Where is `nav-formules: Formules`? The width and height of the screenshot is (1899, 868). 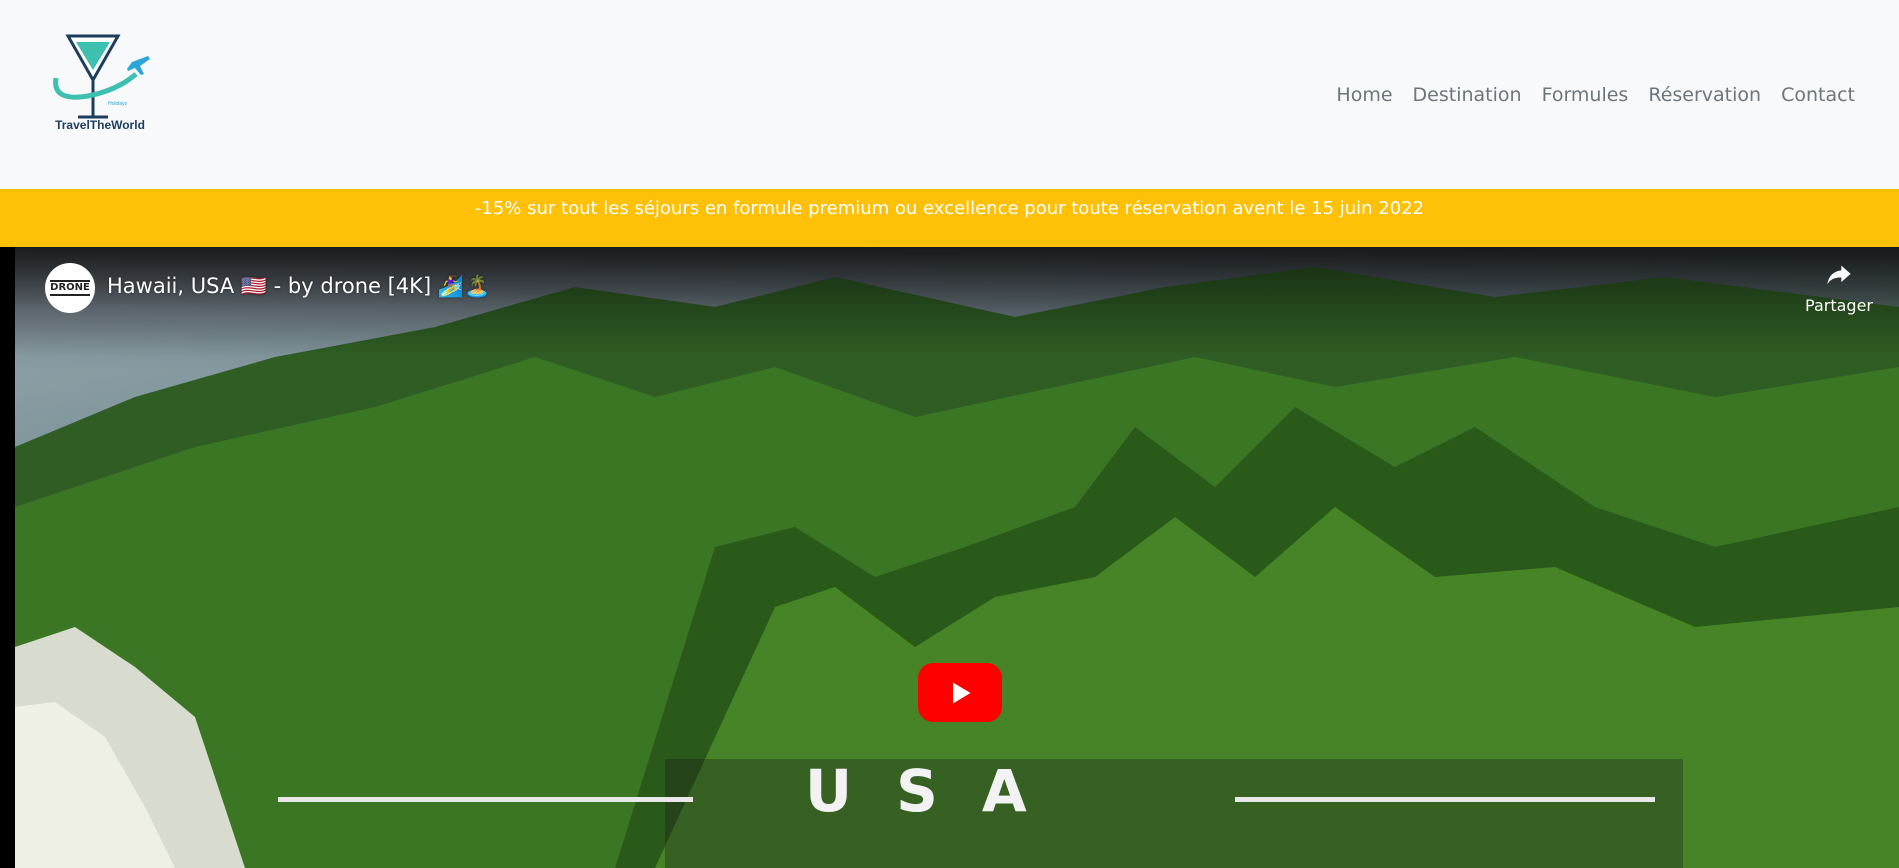
nav-formules: Formules is located at coordinates (1585, 95).